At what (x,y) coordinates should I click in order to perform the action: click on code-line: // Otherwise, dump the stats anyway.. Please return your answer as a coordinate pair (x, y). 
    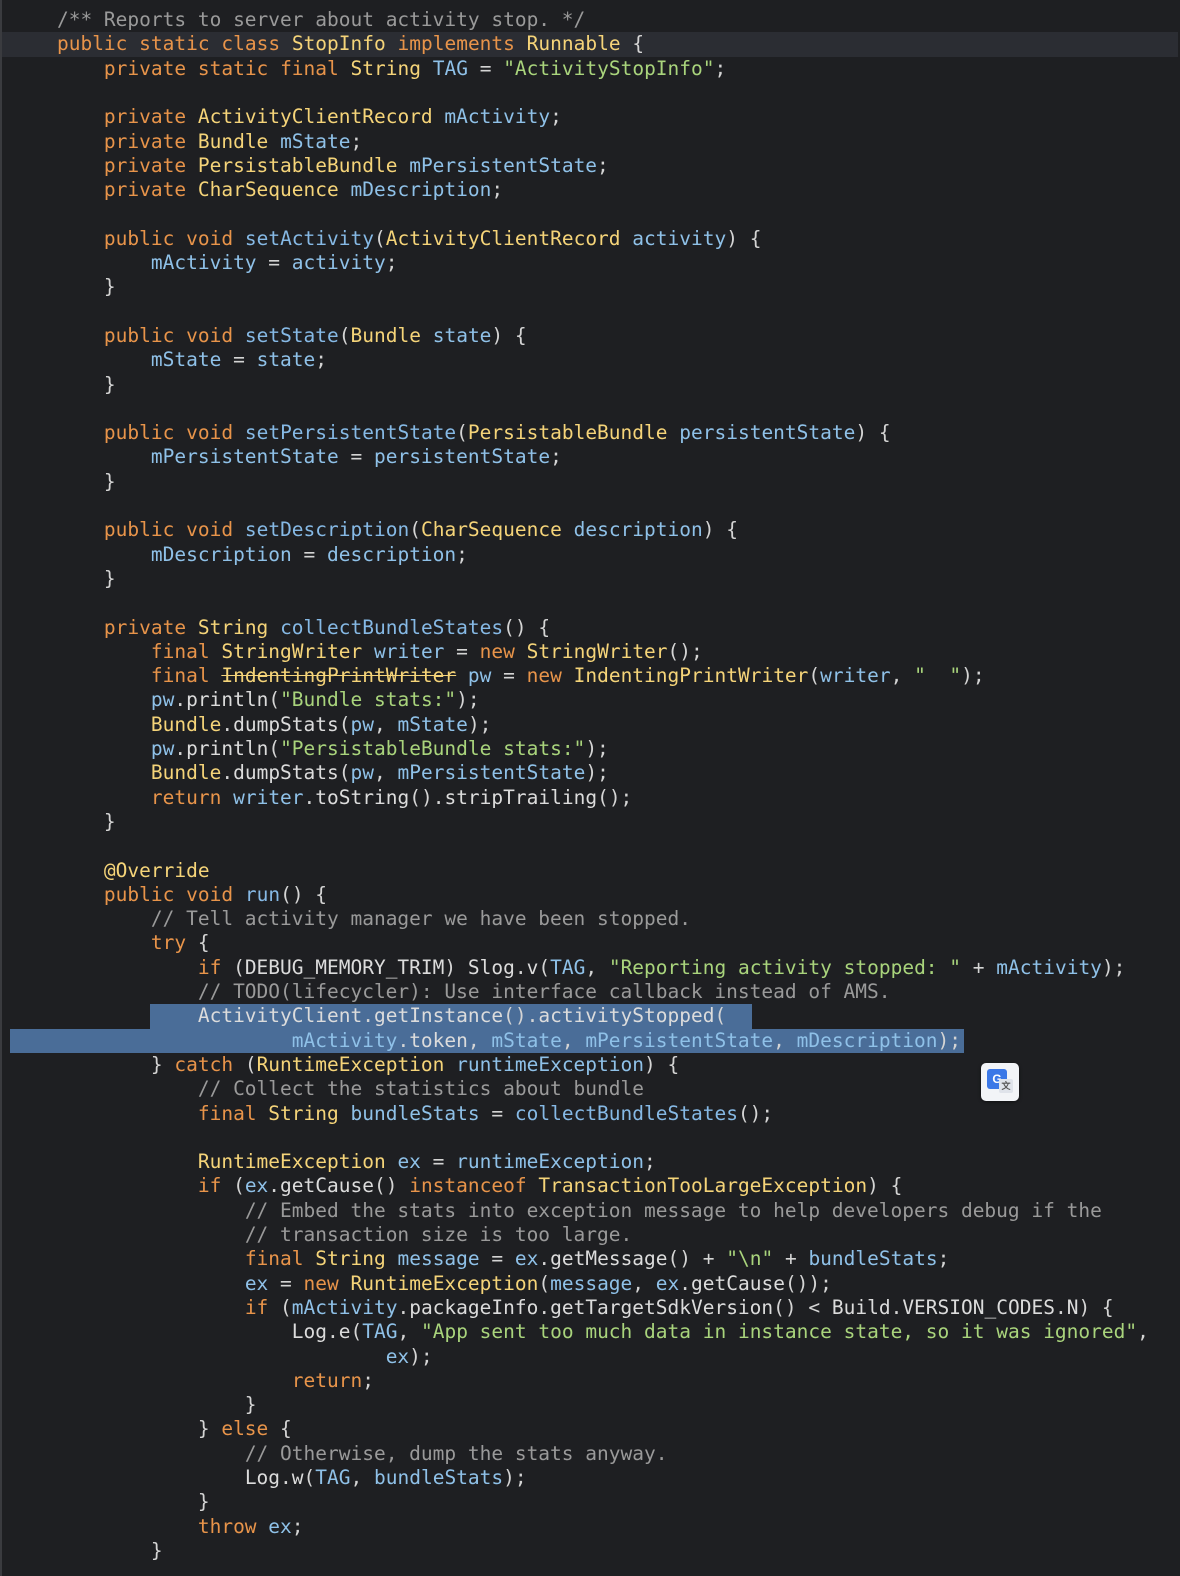
    Looking at the image, I should click on (590, 1454).